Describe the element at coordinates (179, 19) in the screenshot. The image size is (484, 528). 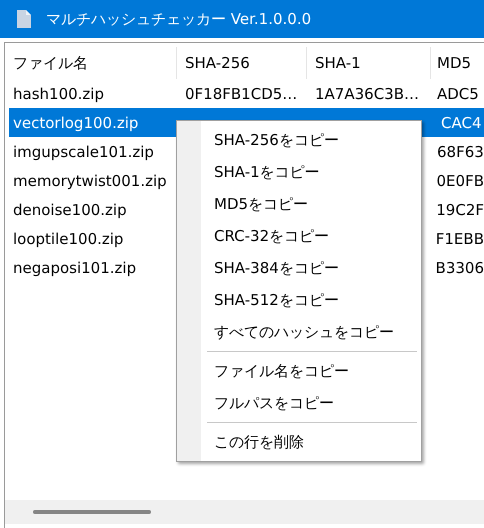
I see `window-title: マルチハッシュチェッカー Ver.1.0.0.0` at that location.